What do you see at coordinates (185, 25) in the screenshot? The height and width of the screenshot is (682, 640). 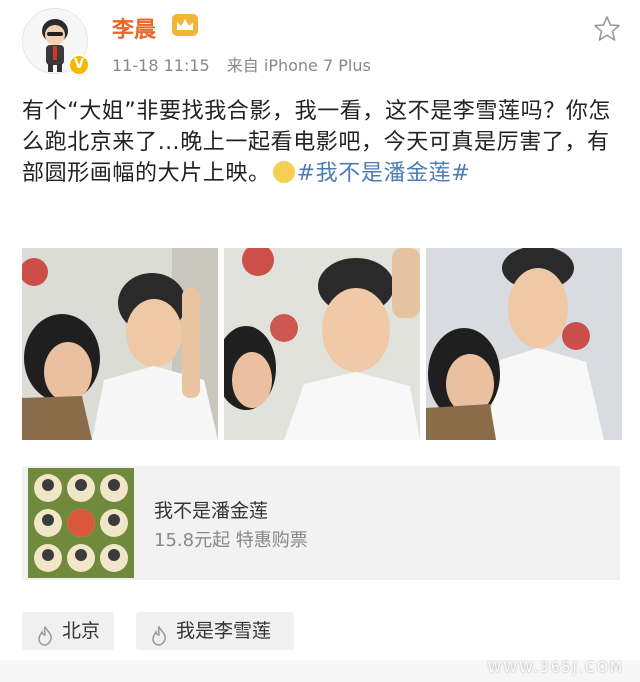 I see `crown-icon` at bounding box center [185, 25].